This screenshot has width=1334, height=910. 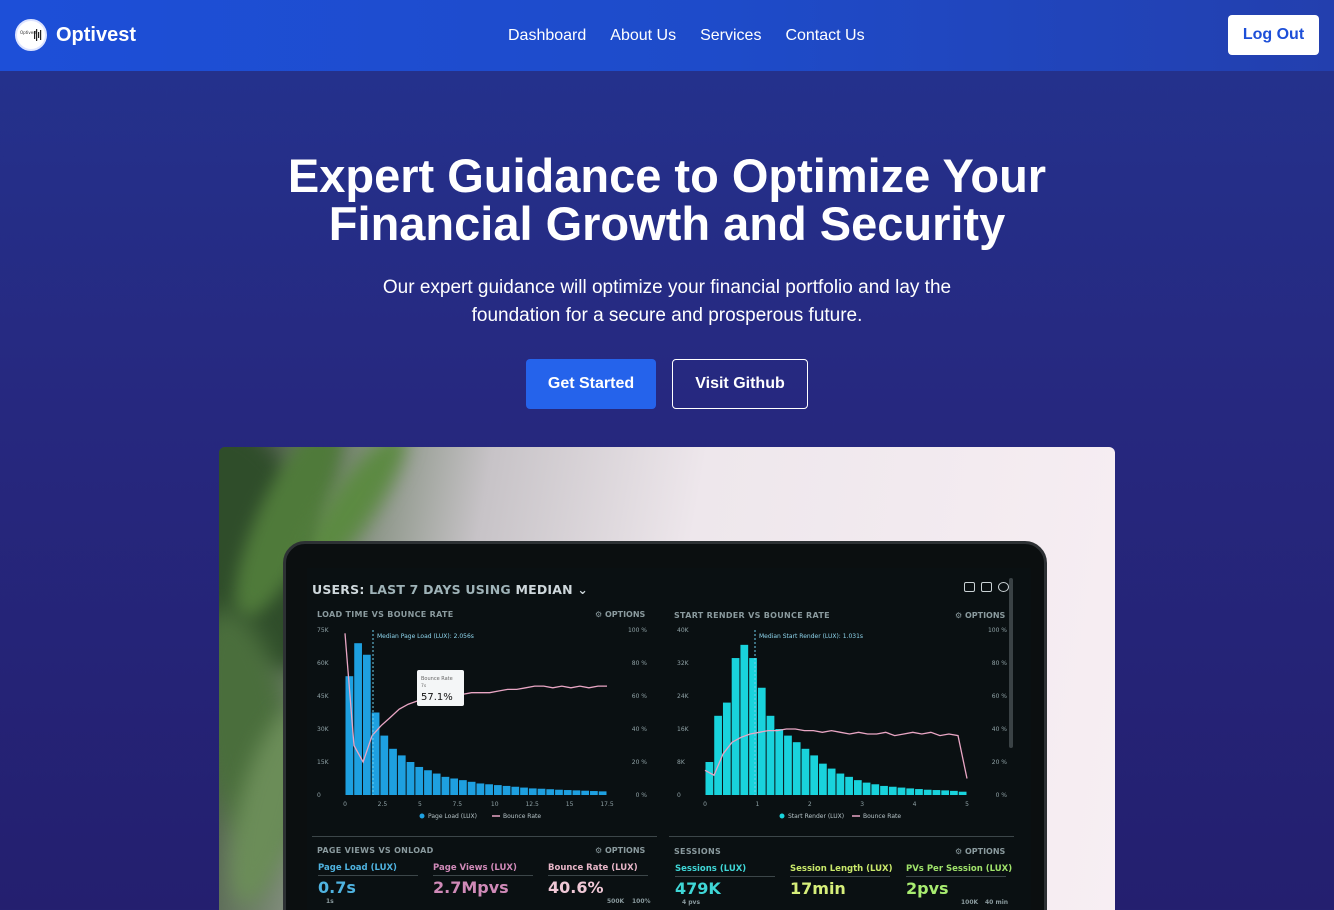 What do you see at coordinates (591, 384) in the screenshot?
I see `get-started-button: Get Started` at bounding box center [591, 384].